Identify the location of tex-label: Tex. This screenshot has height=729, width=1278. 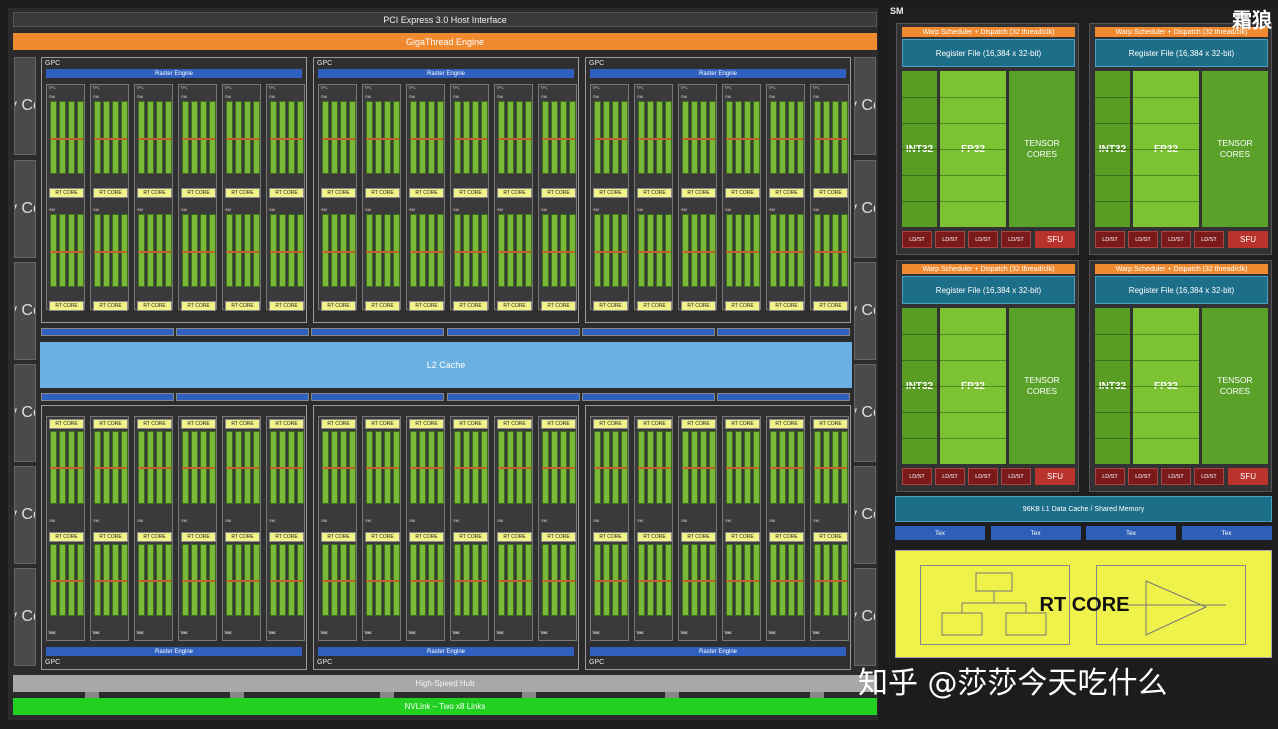
(1226, 533).